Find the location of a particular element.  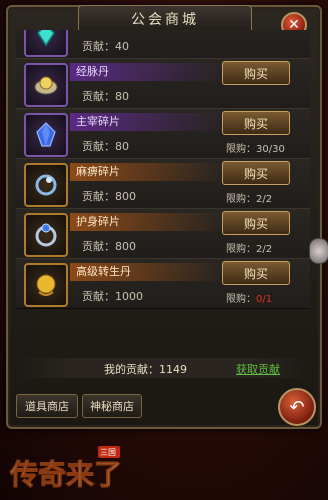

list-item: 护身碎片 购买 贡献：800 限购：2/2 is located at coordinates (163, 233).